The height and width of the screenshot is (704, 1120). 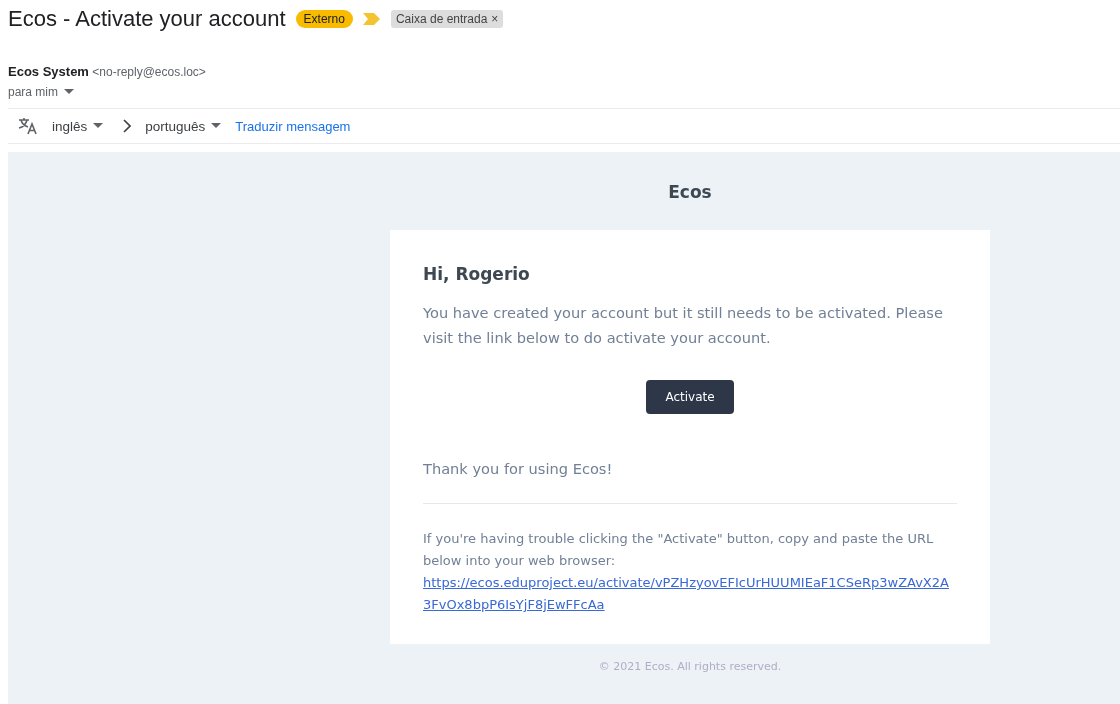 What do you see at coordinates (690, 192) in the screenshot?
I see `brand-name: Ecos` at bounding box center [690, 192].